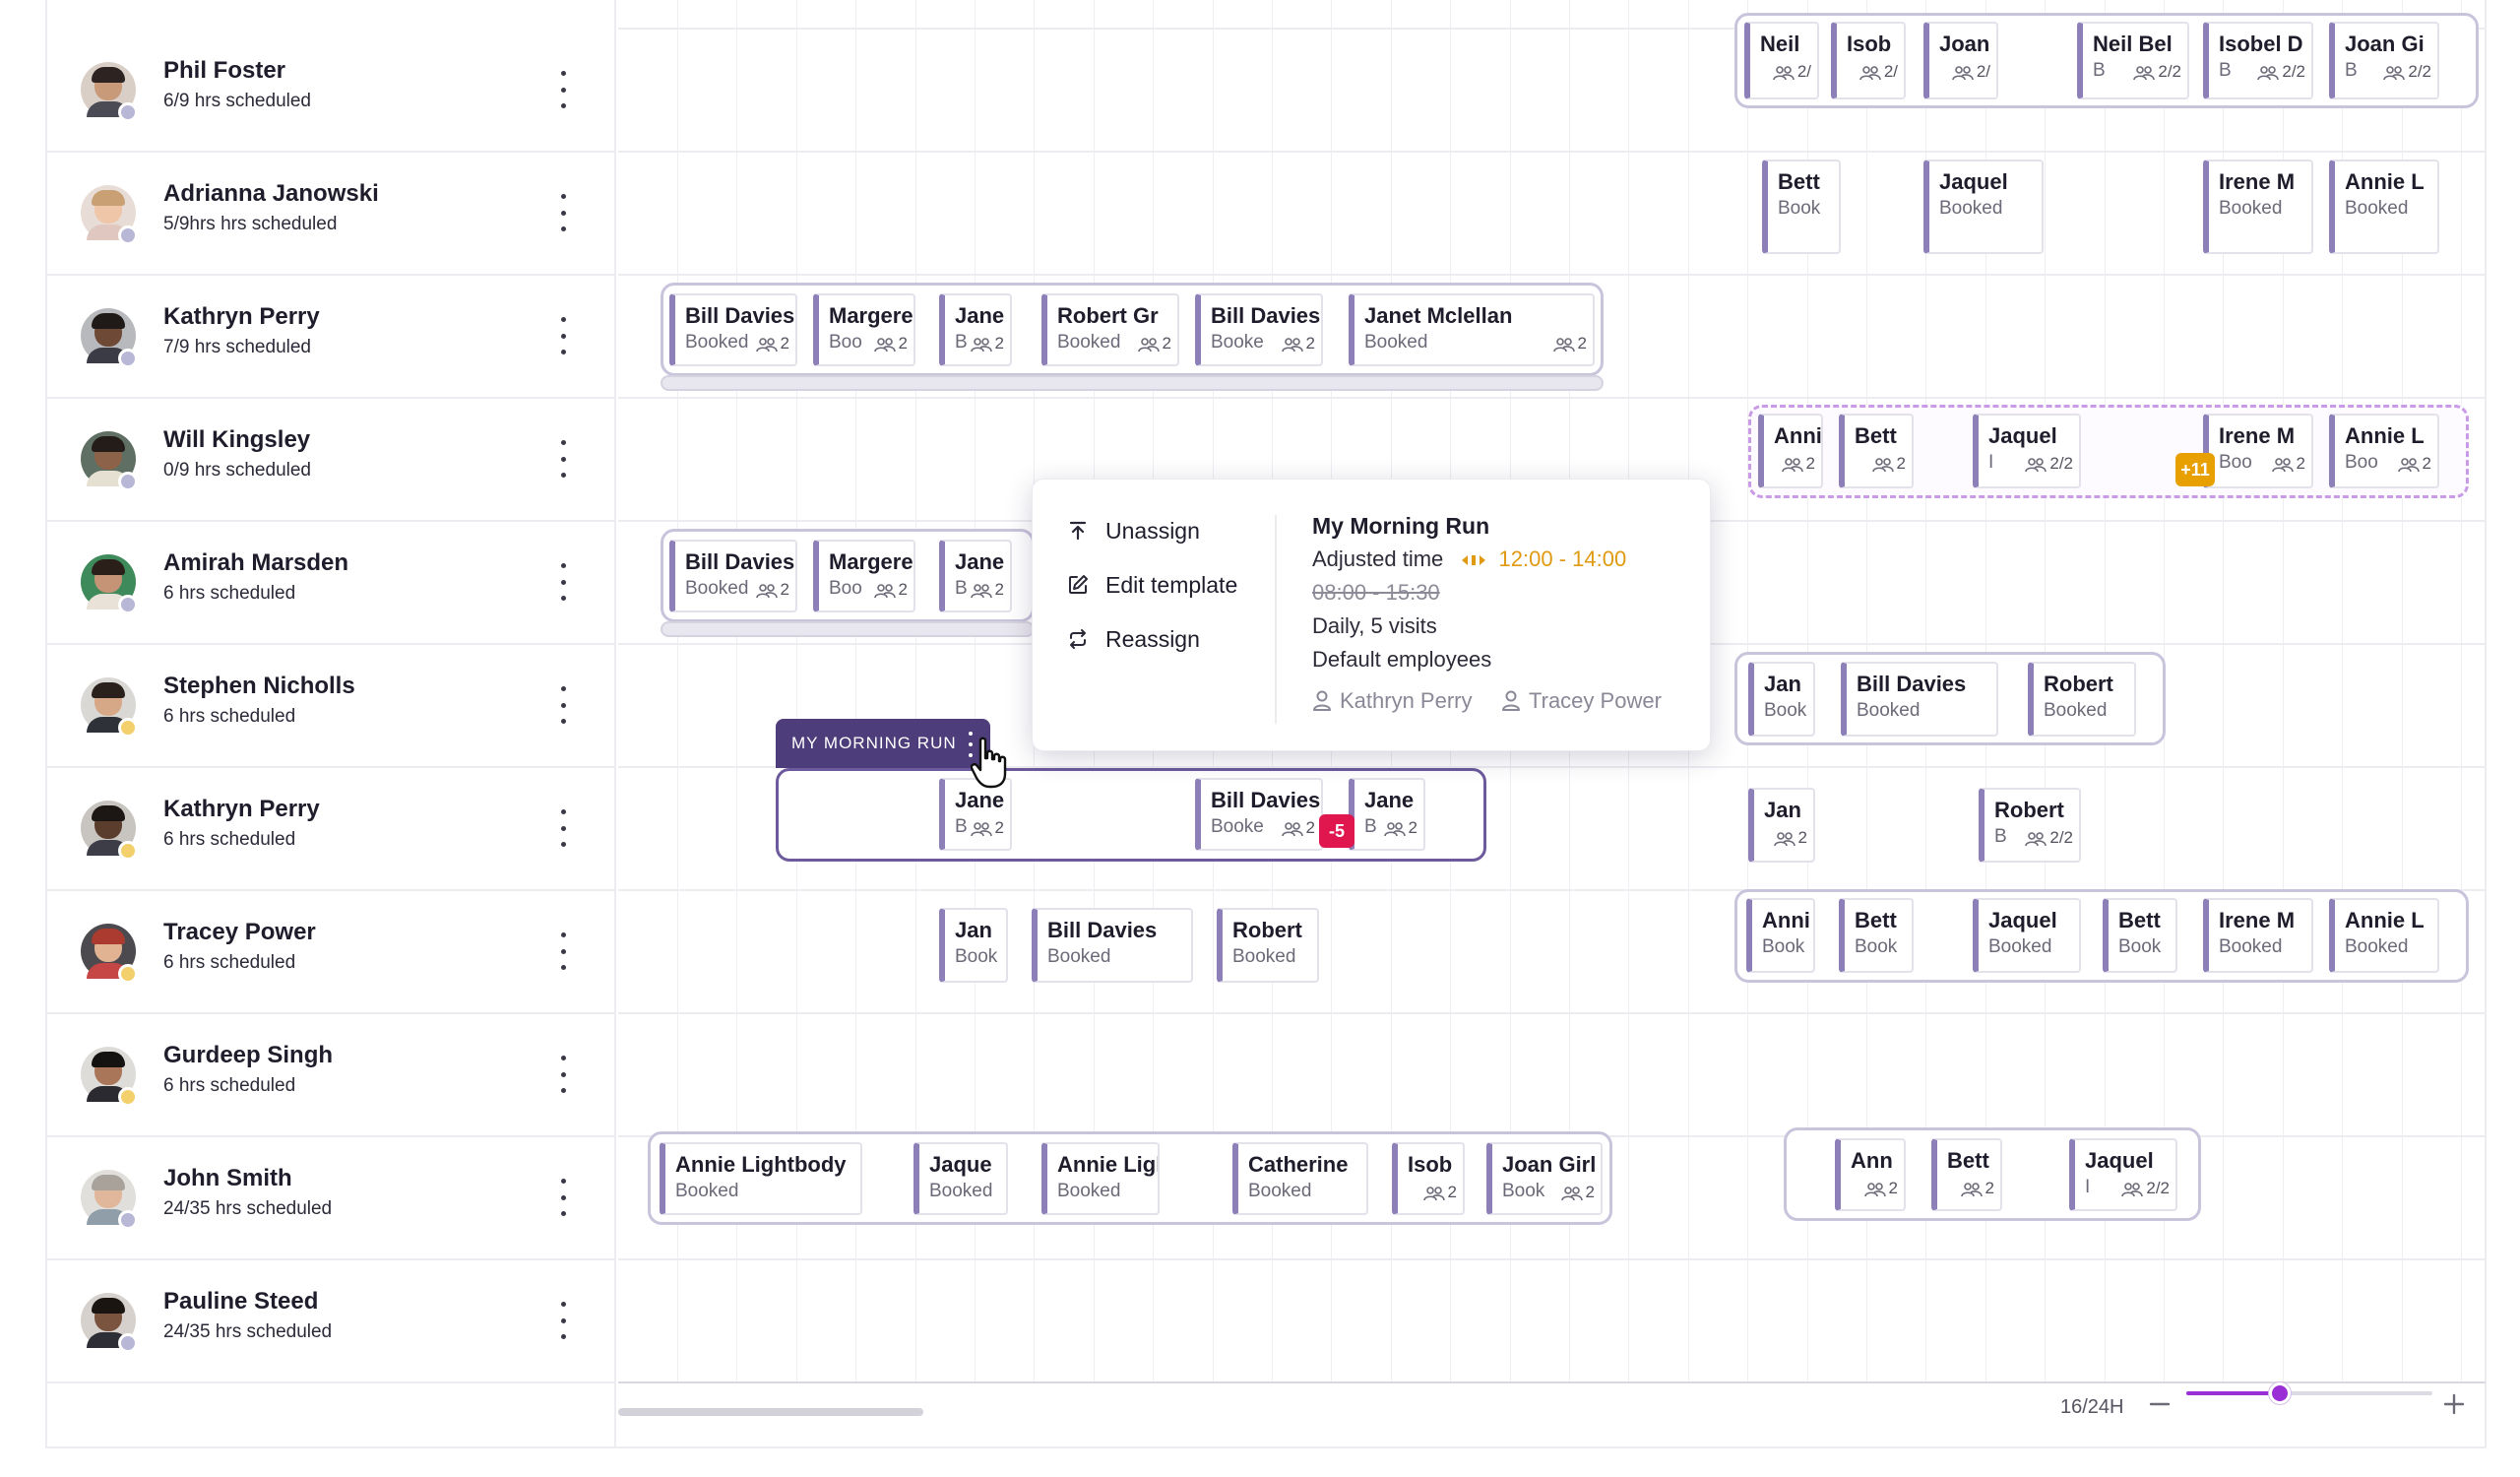  What do you see at coordinates (2384, 61) in the screenshot?
I see `visit-card: Joan Gi B 2/2` at bounding box center [2384, 61].